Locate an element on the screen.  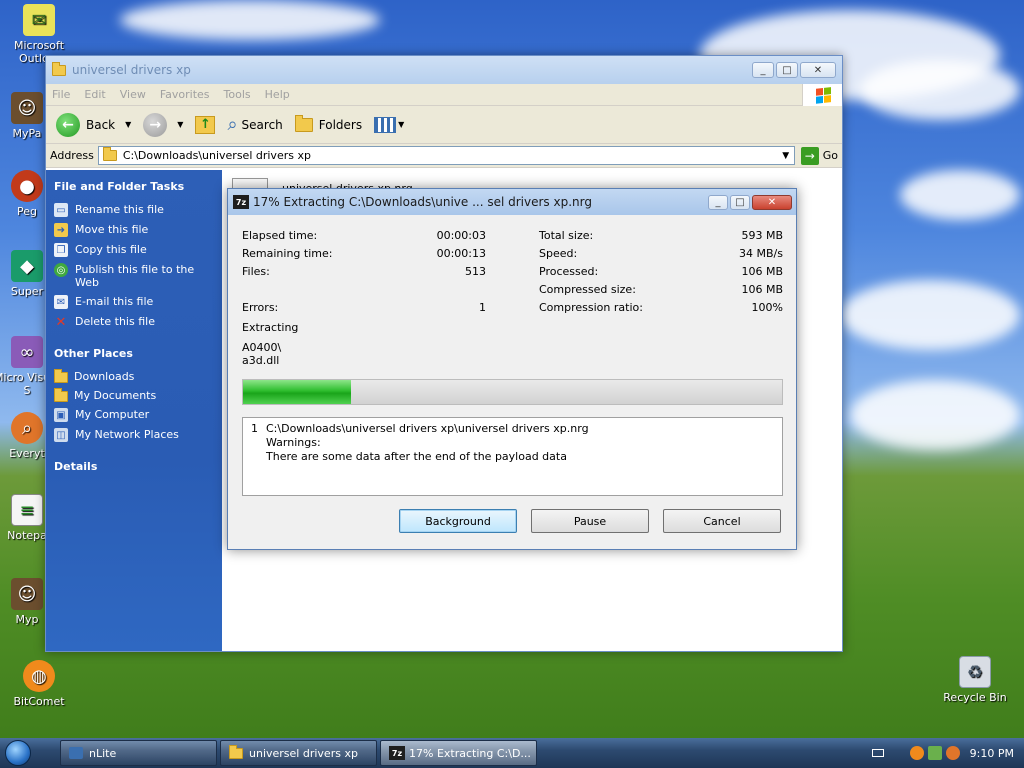
bitcomet-tray-icon is located at coordinates (916, 753).